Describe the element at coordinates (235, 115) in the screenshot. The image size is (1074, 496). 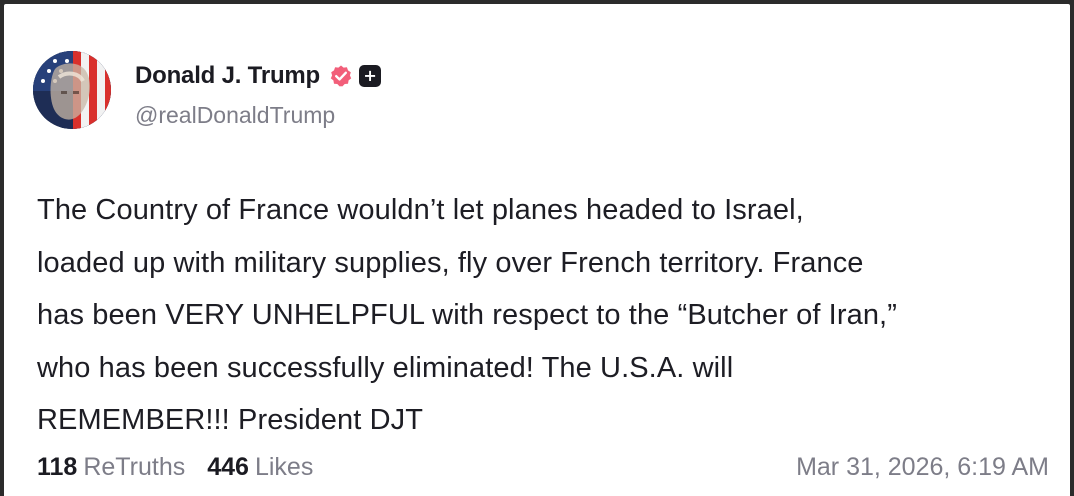
I see `author-handle: @realDonaldTrump` at that location.